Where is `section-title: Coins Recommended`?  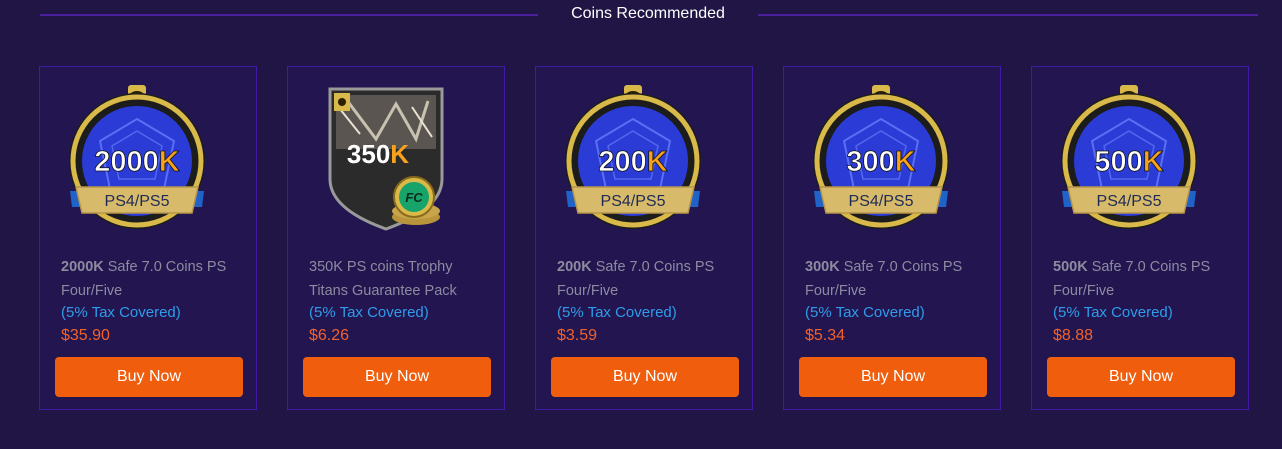
section-title: Coins Recommended is located at coordinates (648, 13).